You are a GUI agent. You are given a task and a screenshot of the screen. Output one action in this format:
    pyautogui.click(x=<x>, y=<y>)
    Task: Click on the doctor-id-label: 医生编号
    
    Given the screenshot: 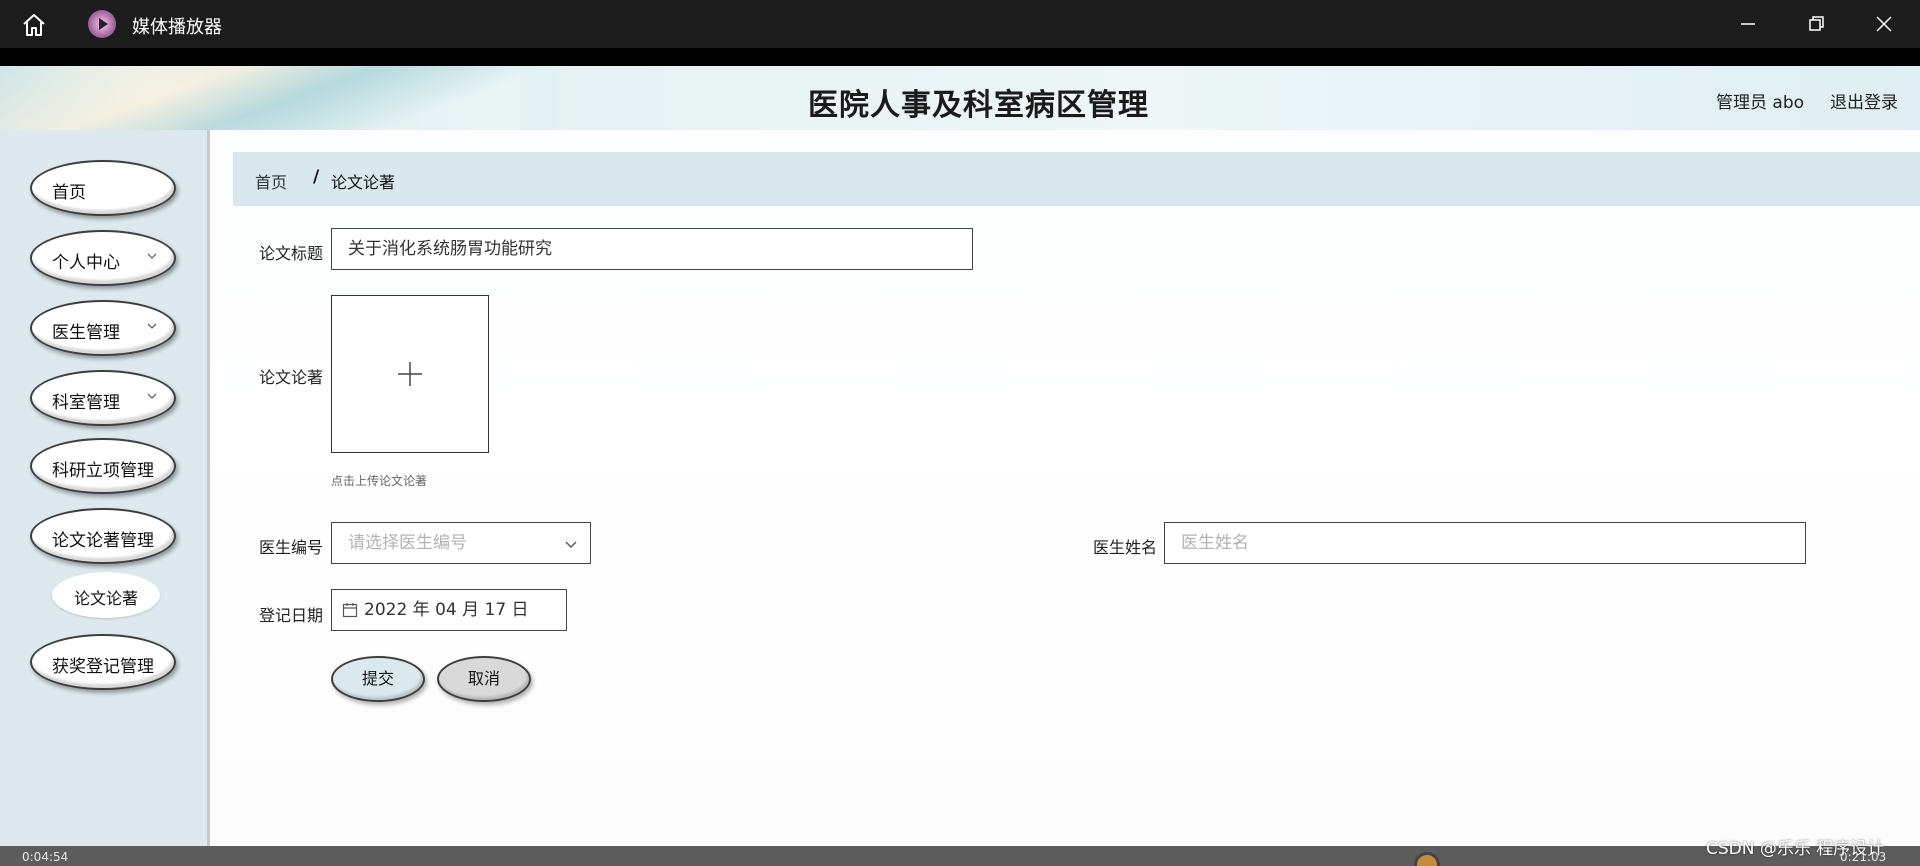 What is the action you would take?
    pyautogui.click(x=291, y=547)
    